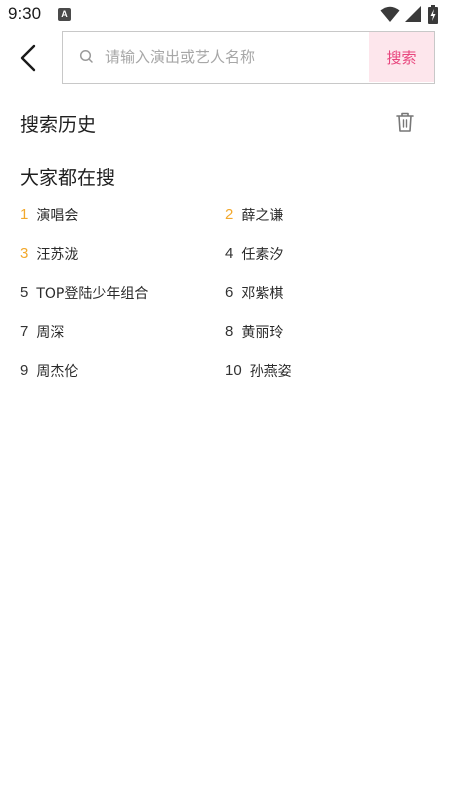  What do you see at coordinates (24, 331) in the screenshot?
I see `popular-search-rank: 7` at bounding box center [24, 331].